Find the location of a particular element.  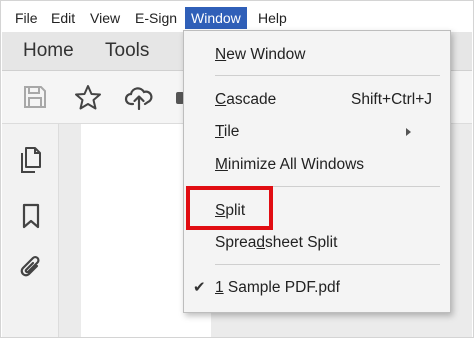

menu-item-text: ew Window is located at coordinates (266, 54).